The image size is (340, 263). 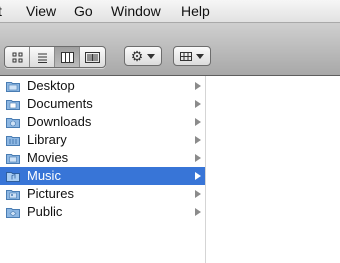 What do you see at coordinates (45, 211) in the screenshot?
I see `list-item-label: Public` at bounding box center [45, 211].